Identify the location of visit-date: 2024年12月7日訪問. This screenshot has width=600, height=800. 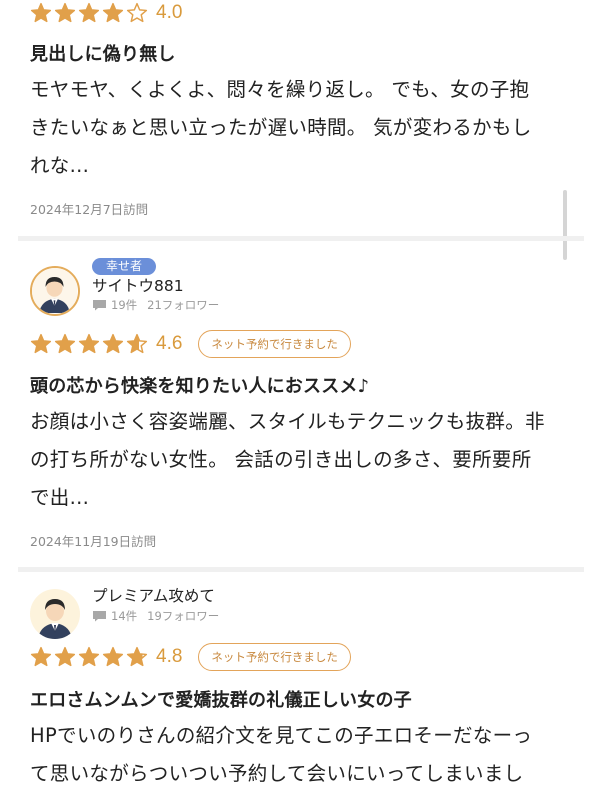
(89, 209).